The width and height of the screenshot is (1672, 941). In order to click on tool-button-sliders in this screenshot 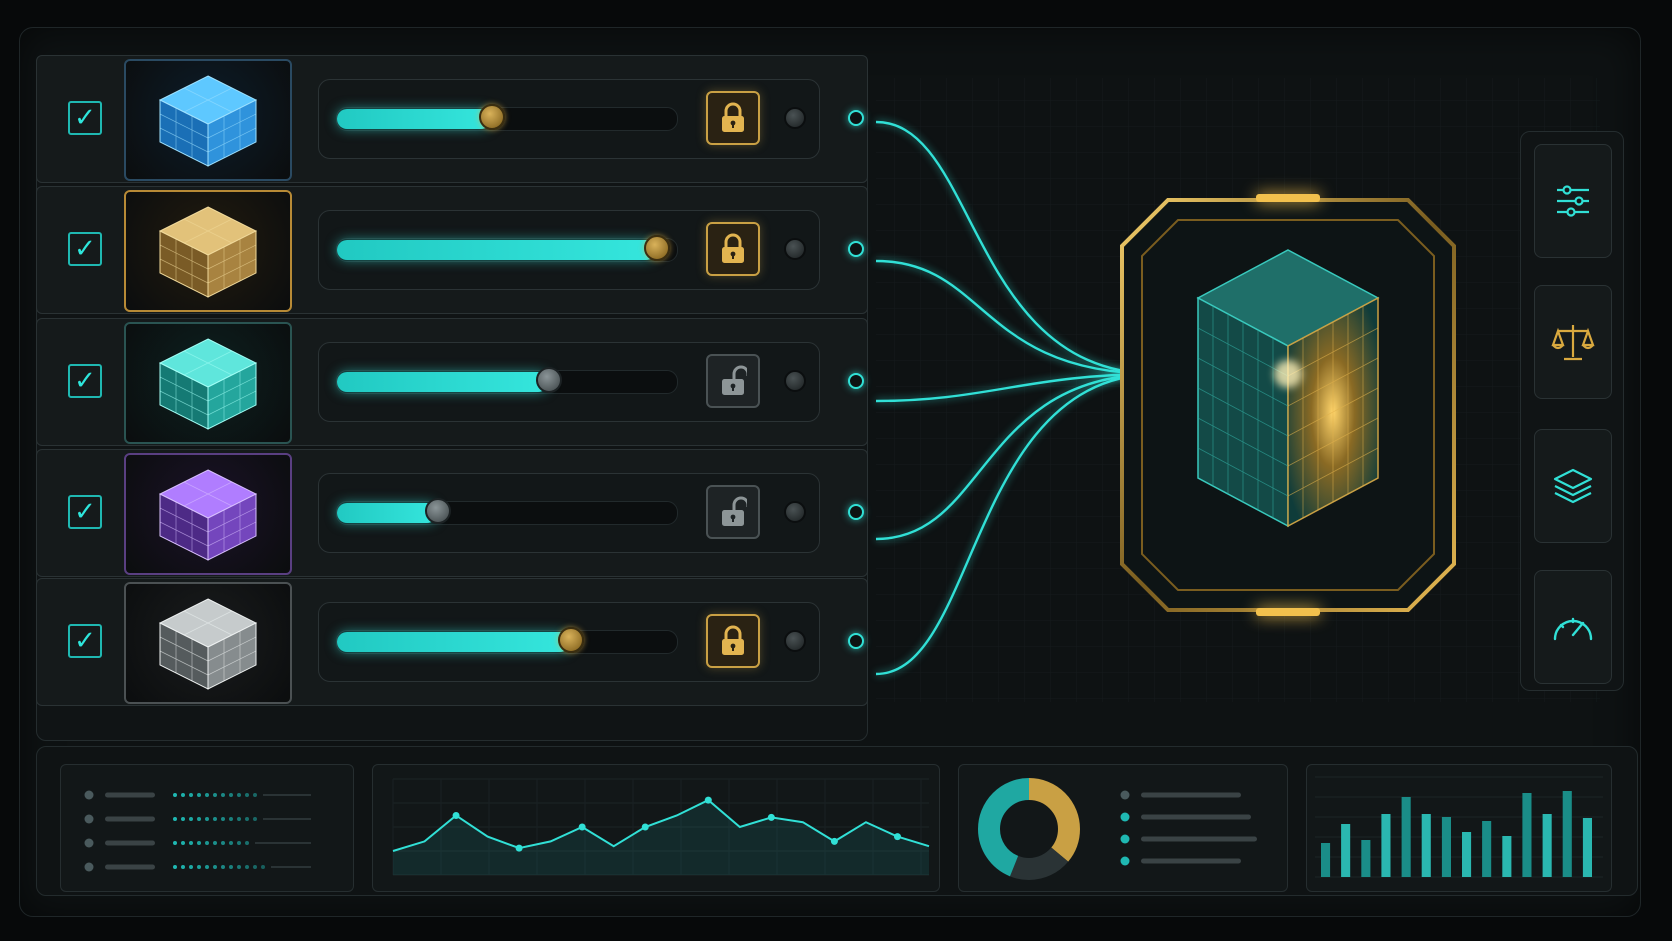, I will do `click(1573, 201)`.